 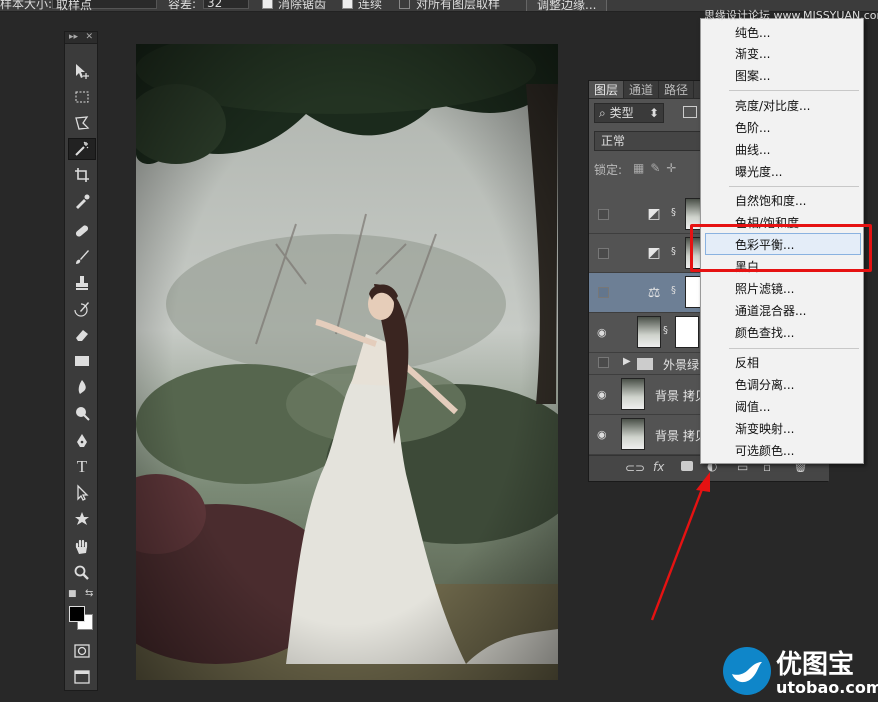 What do you see at coordinates (680, 546) in the screenshot?
I see `annotation-arrow` at bounding box center [680, 546].